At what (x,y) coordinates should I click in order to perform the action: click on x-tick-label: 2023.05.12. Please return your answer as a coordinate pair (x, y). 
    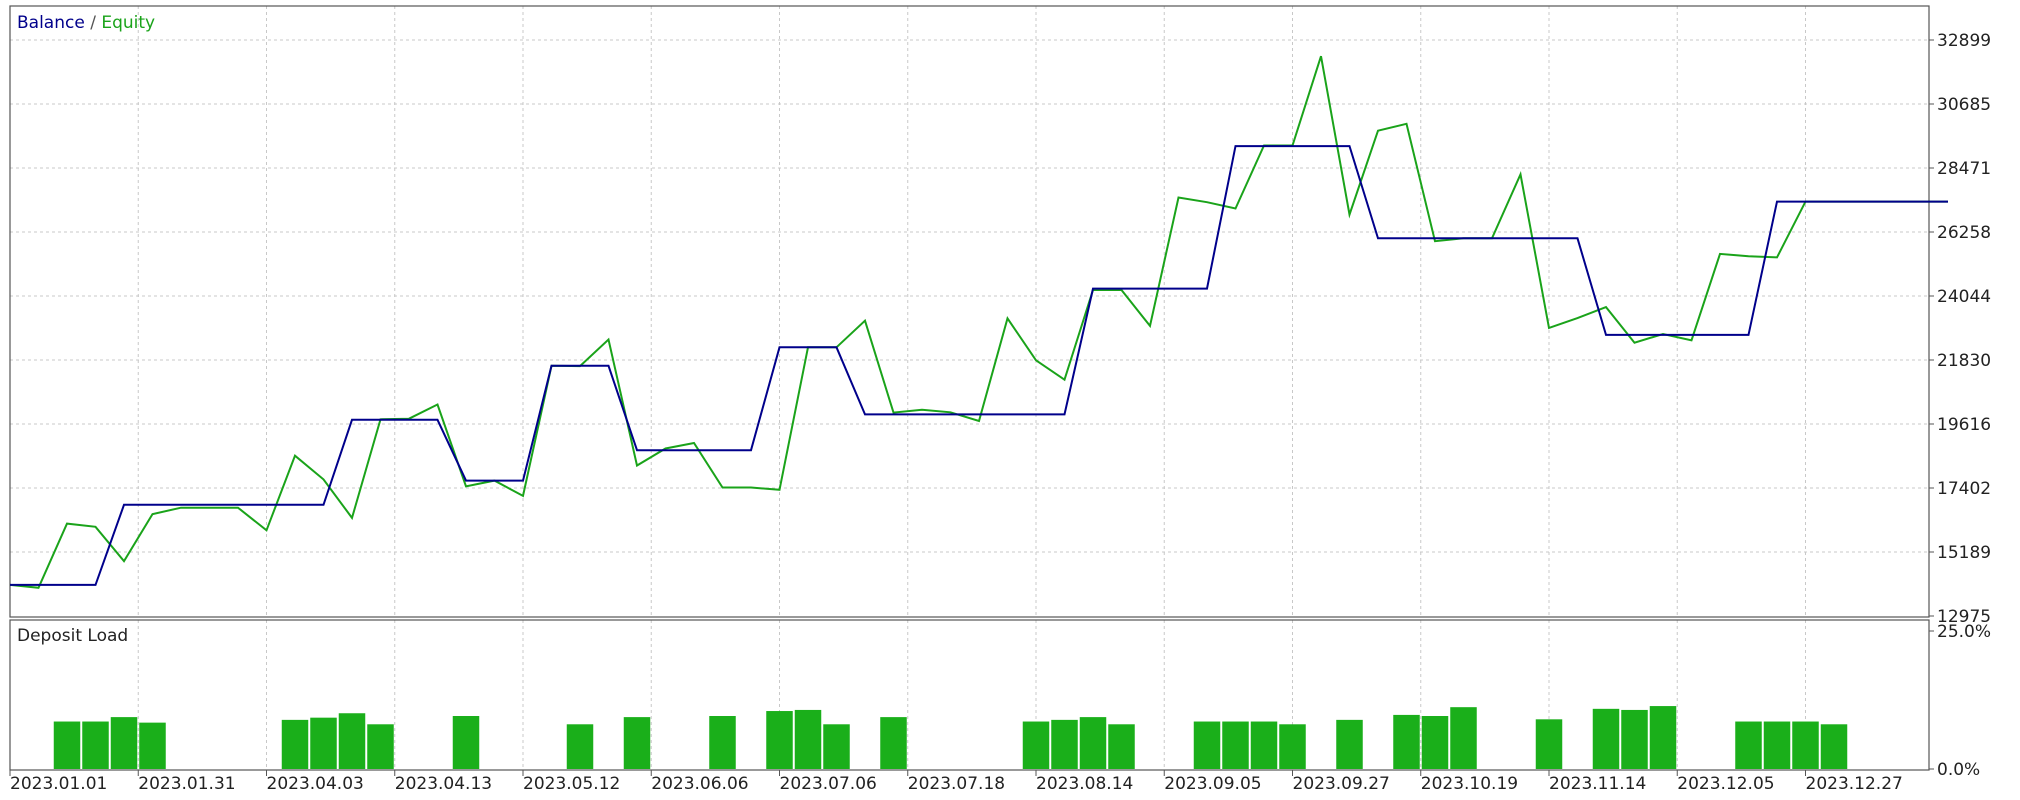
    Looking at the image, I should click on (571, 784).